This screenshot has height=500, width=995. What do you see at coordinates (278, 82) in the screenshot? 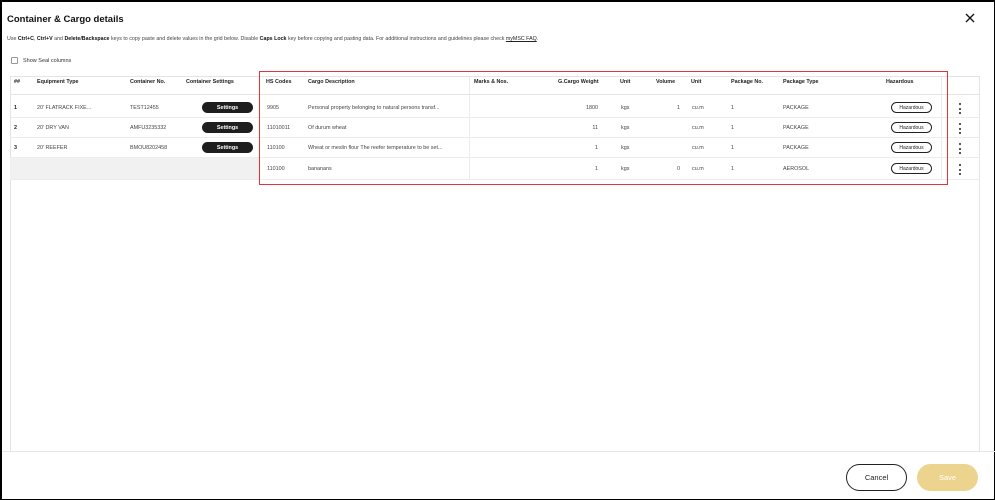
I see `header-hs-codes: HS Codes` at bounding box center [278, 82].